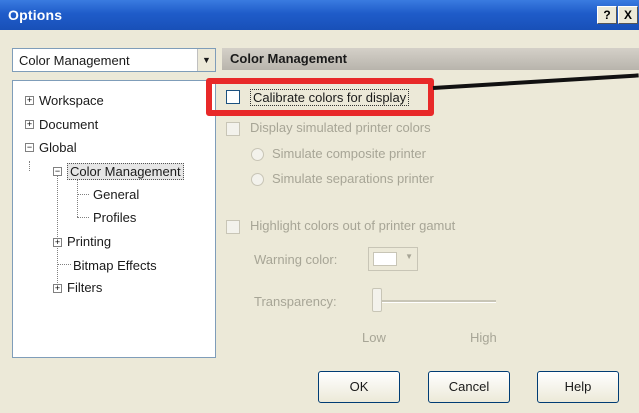  I want to click on tree-item-general: General, so click(116, 194).